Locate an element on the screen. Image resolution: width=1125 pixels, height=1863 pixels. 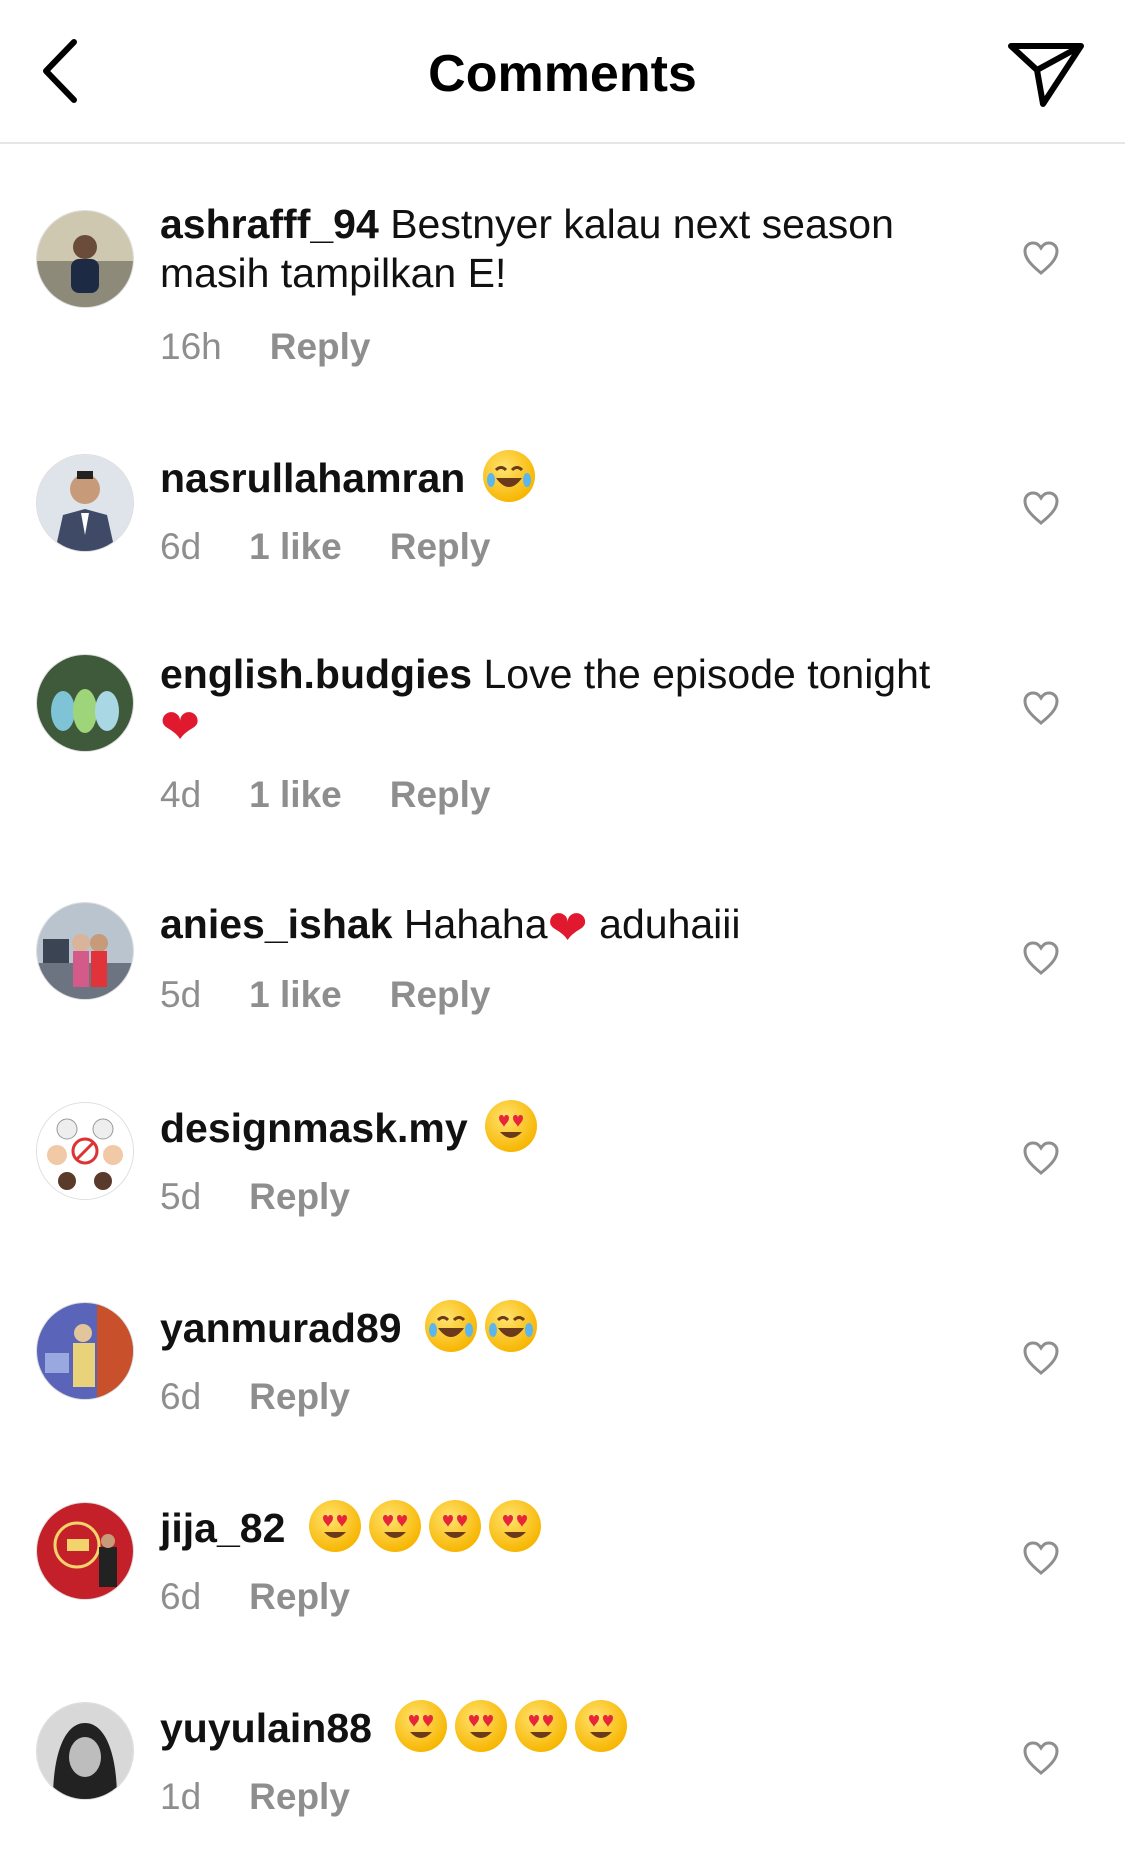
comment-meta: 6d 1 like Reply is located at coordinates (325, 547).